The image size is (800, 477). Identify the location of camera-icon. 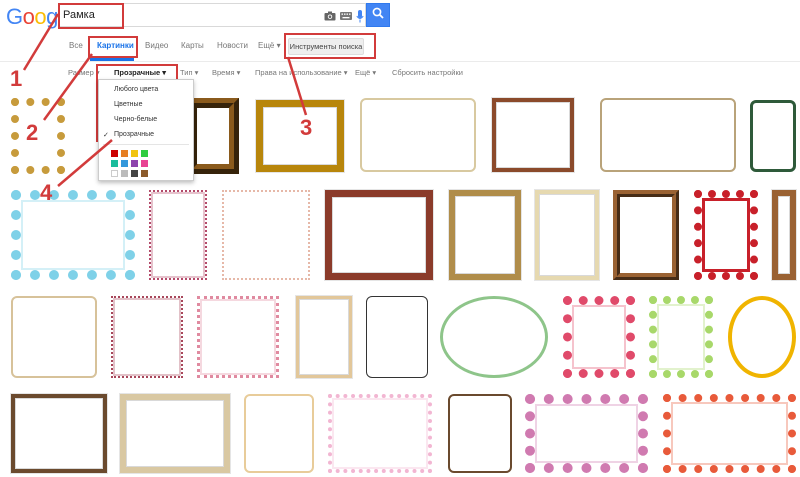
(330, 16).